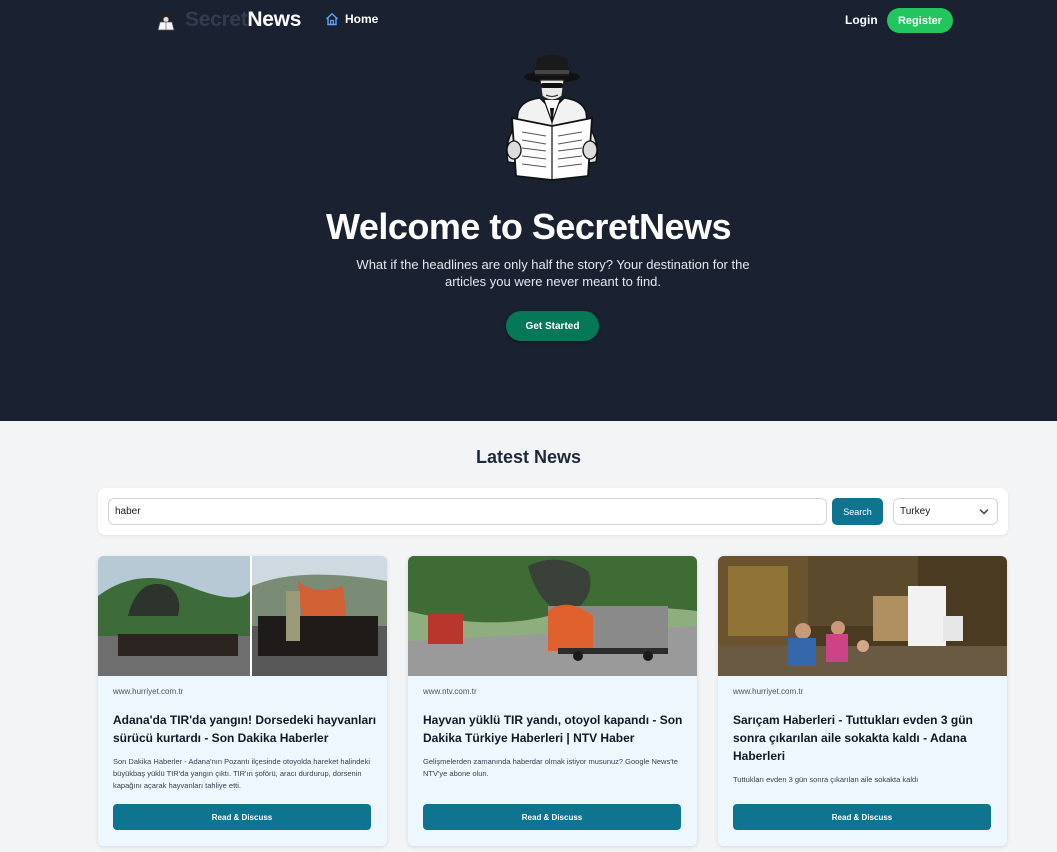  I want to click on get-started-button: Get Started, so click(552, 326).